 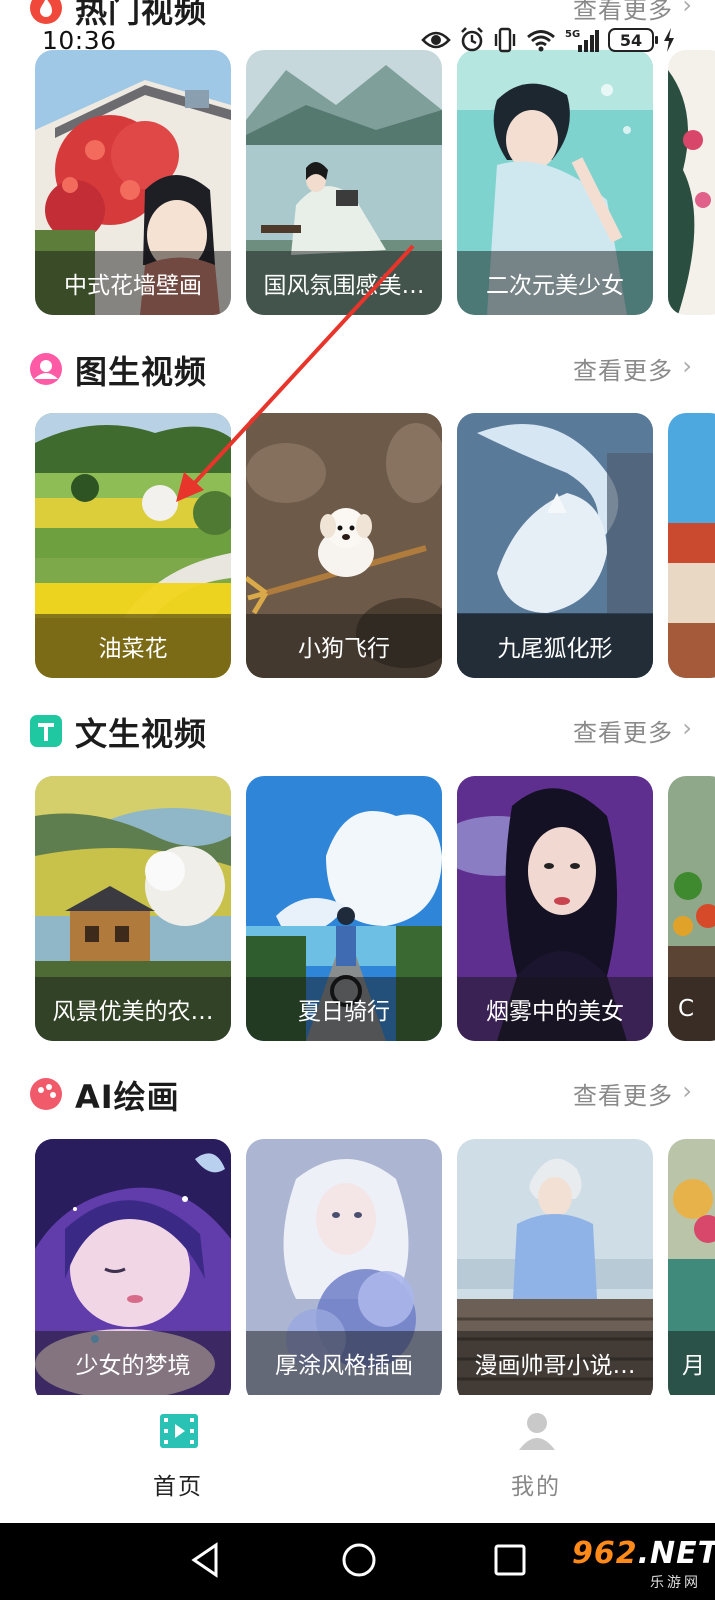 What do you see at coordinates (605, 1553) in the screenshot?
I see `watermark-num: 962` at bounding box center [605, 1553].